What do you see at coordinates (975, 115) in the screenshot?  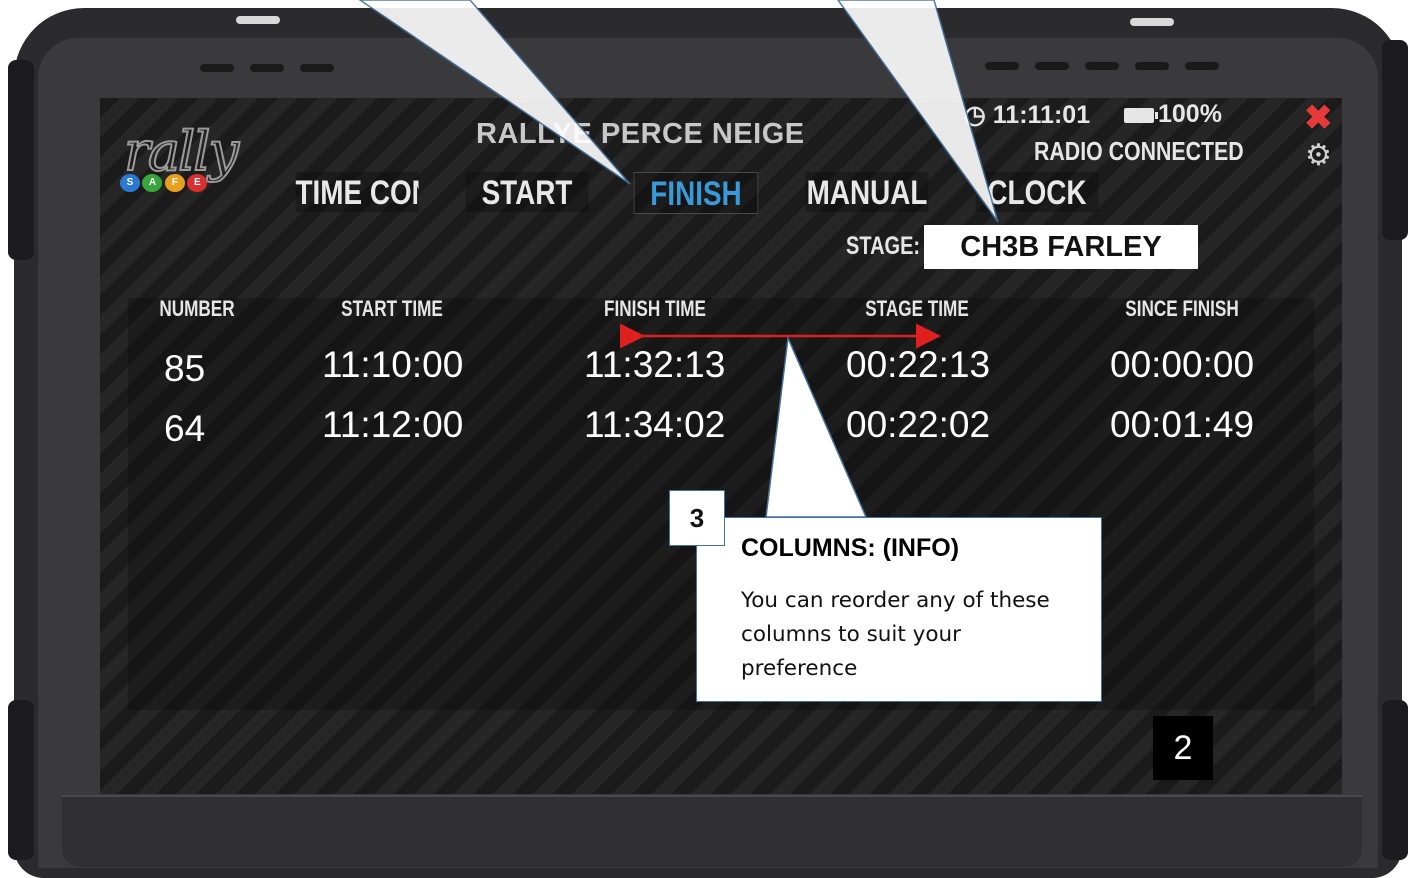 I see `clock-icon: ◷` at bounding box center [975, 115].